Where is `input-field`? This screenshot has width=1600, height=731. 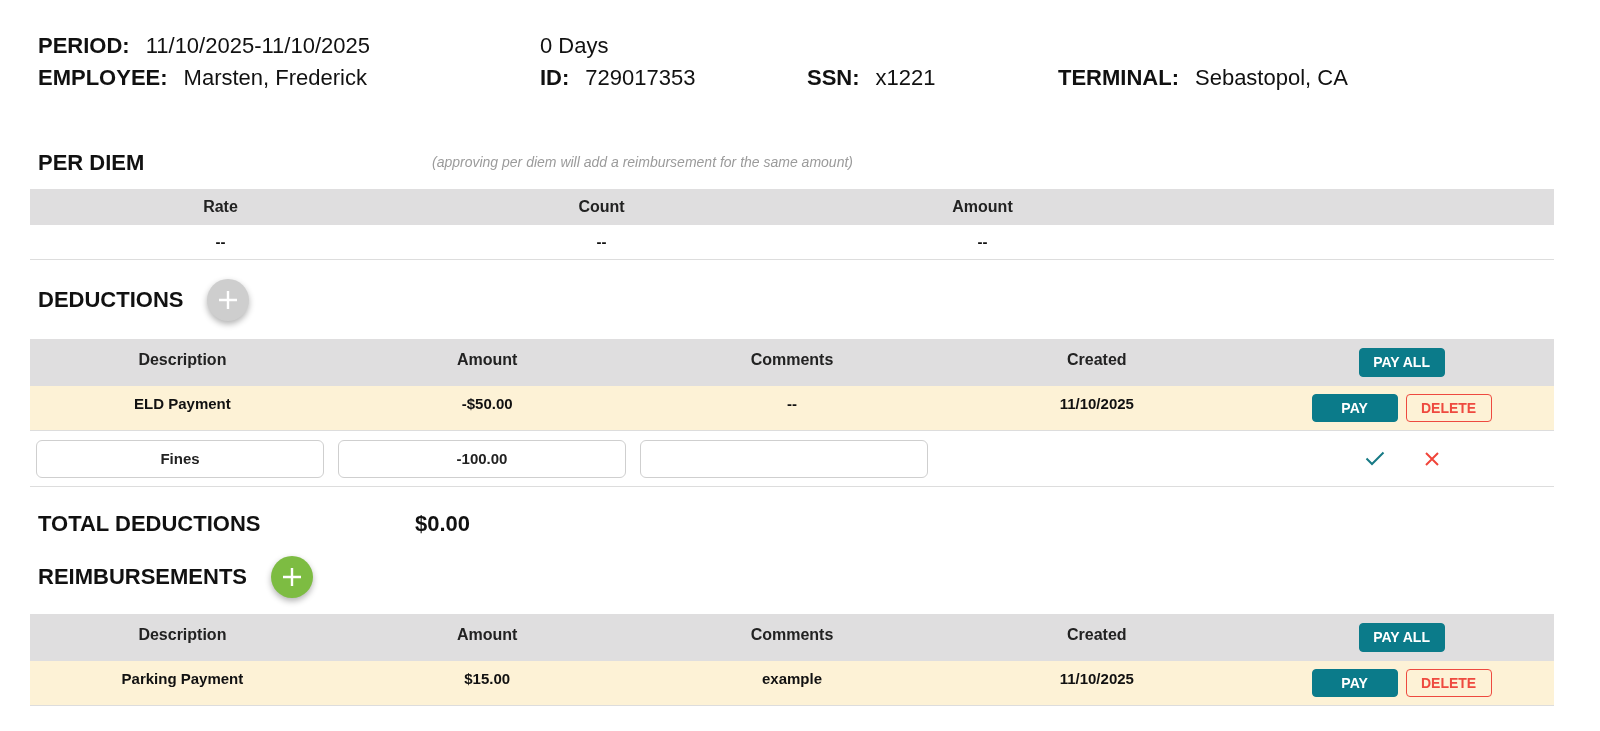 input-field is located at coordinates (784, 458).